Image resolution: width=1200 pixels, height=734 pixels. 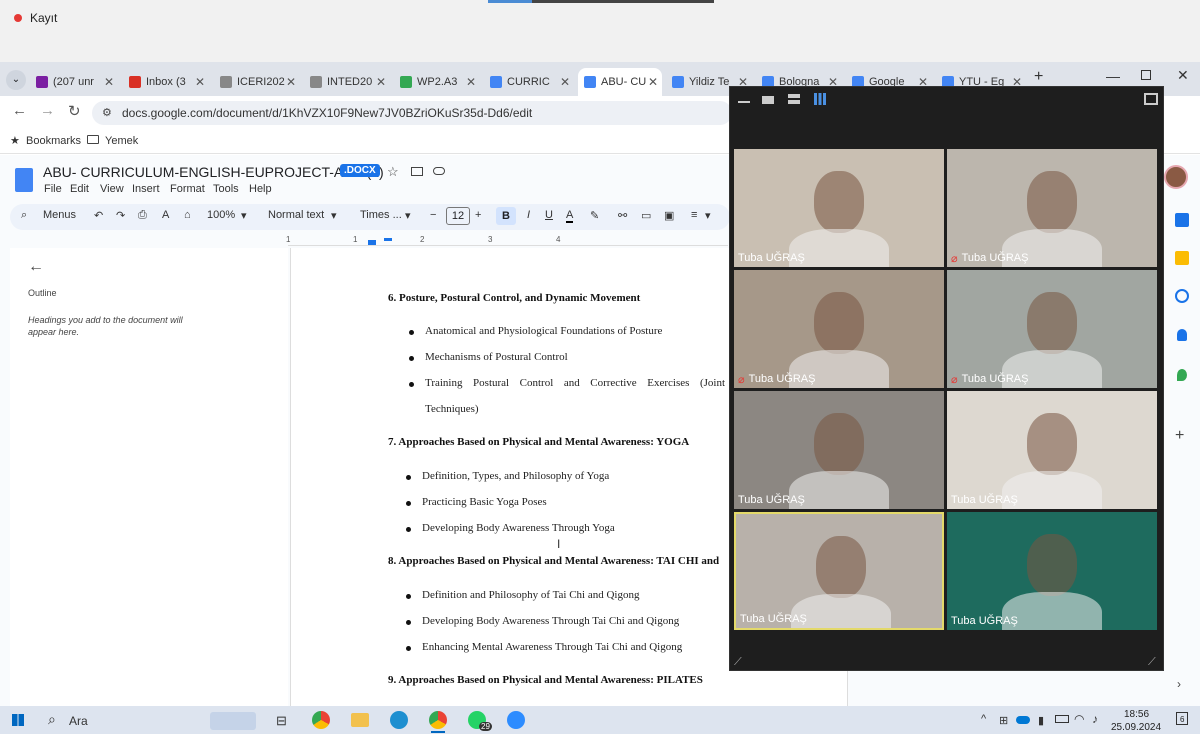 What do you see at coordinates (1179, 436) in the screenshot?
I see `add-addon-icon: +` at bounding box center [1179, 436].